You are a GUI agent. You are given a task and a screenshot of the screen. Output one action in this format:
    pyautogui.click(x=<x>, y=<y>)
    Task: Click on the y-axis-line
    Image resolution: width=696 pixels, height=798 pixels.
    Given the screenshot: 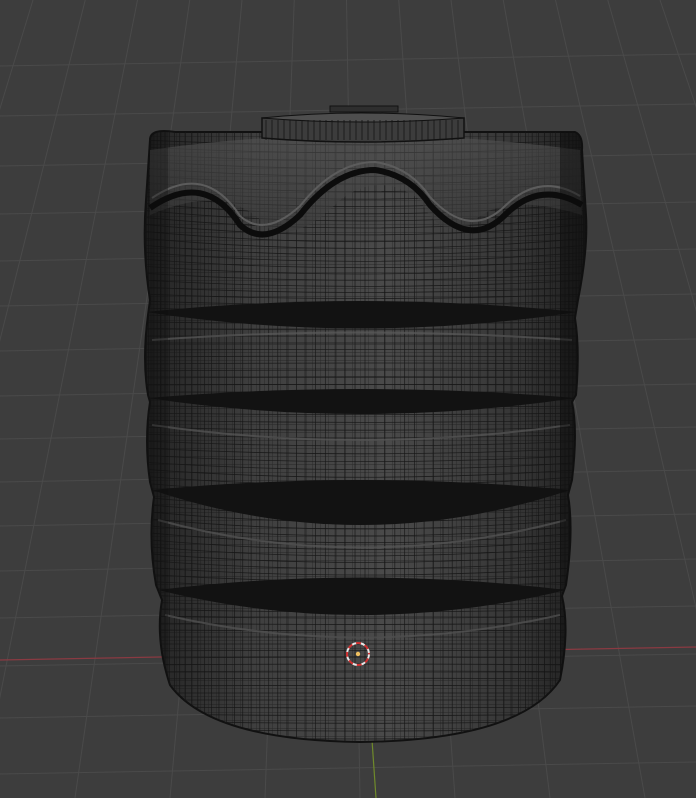 What is the action you would take?
    pyautogui.click(x=374, y=768)
    